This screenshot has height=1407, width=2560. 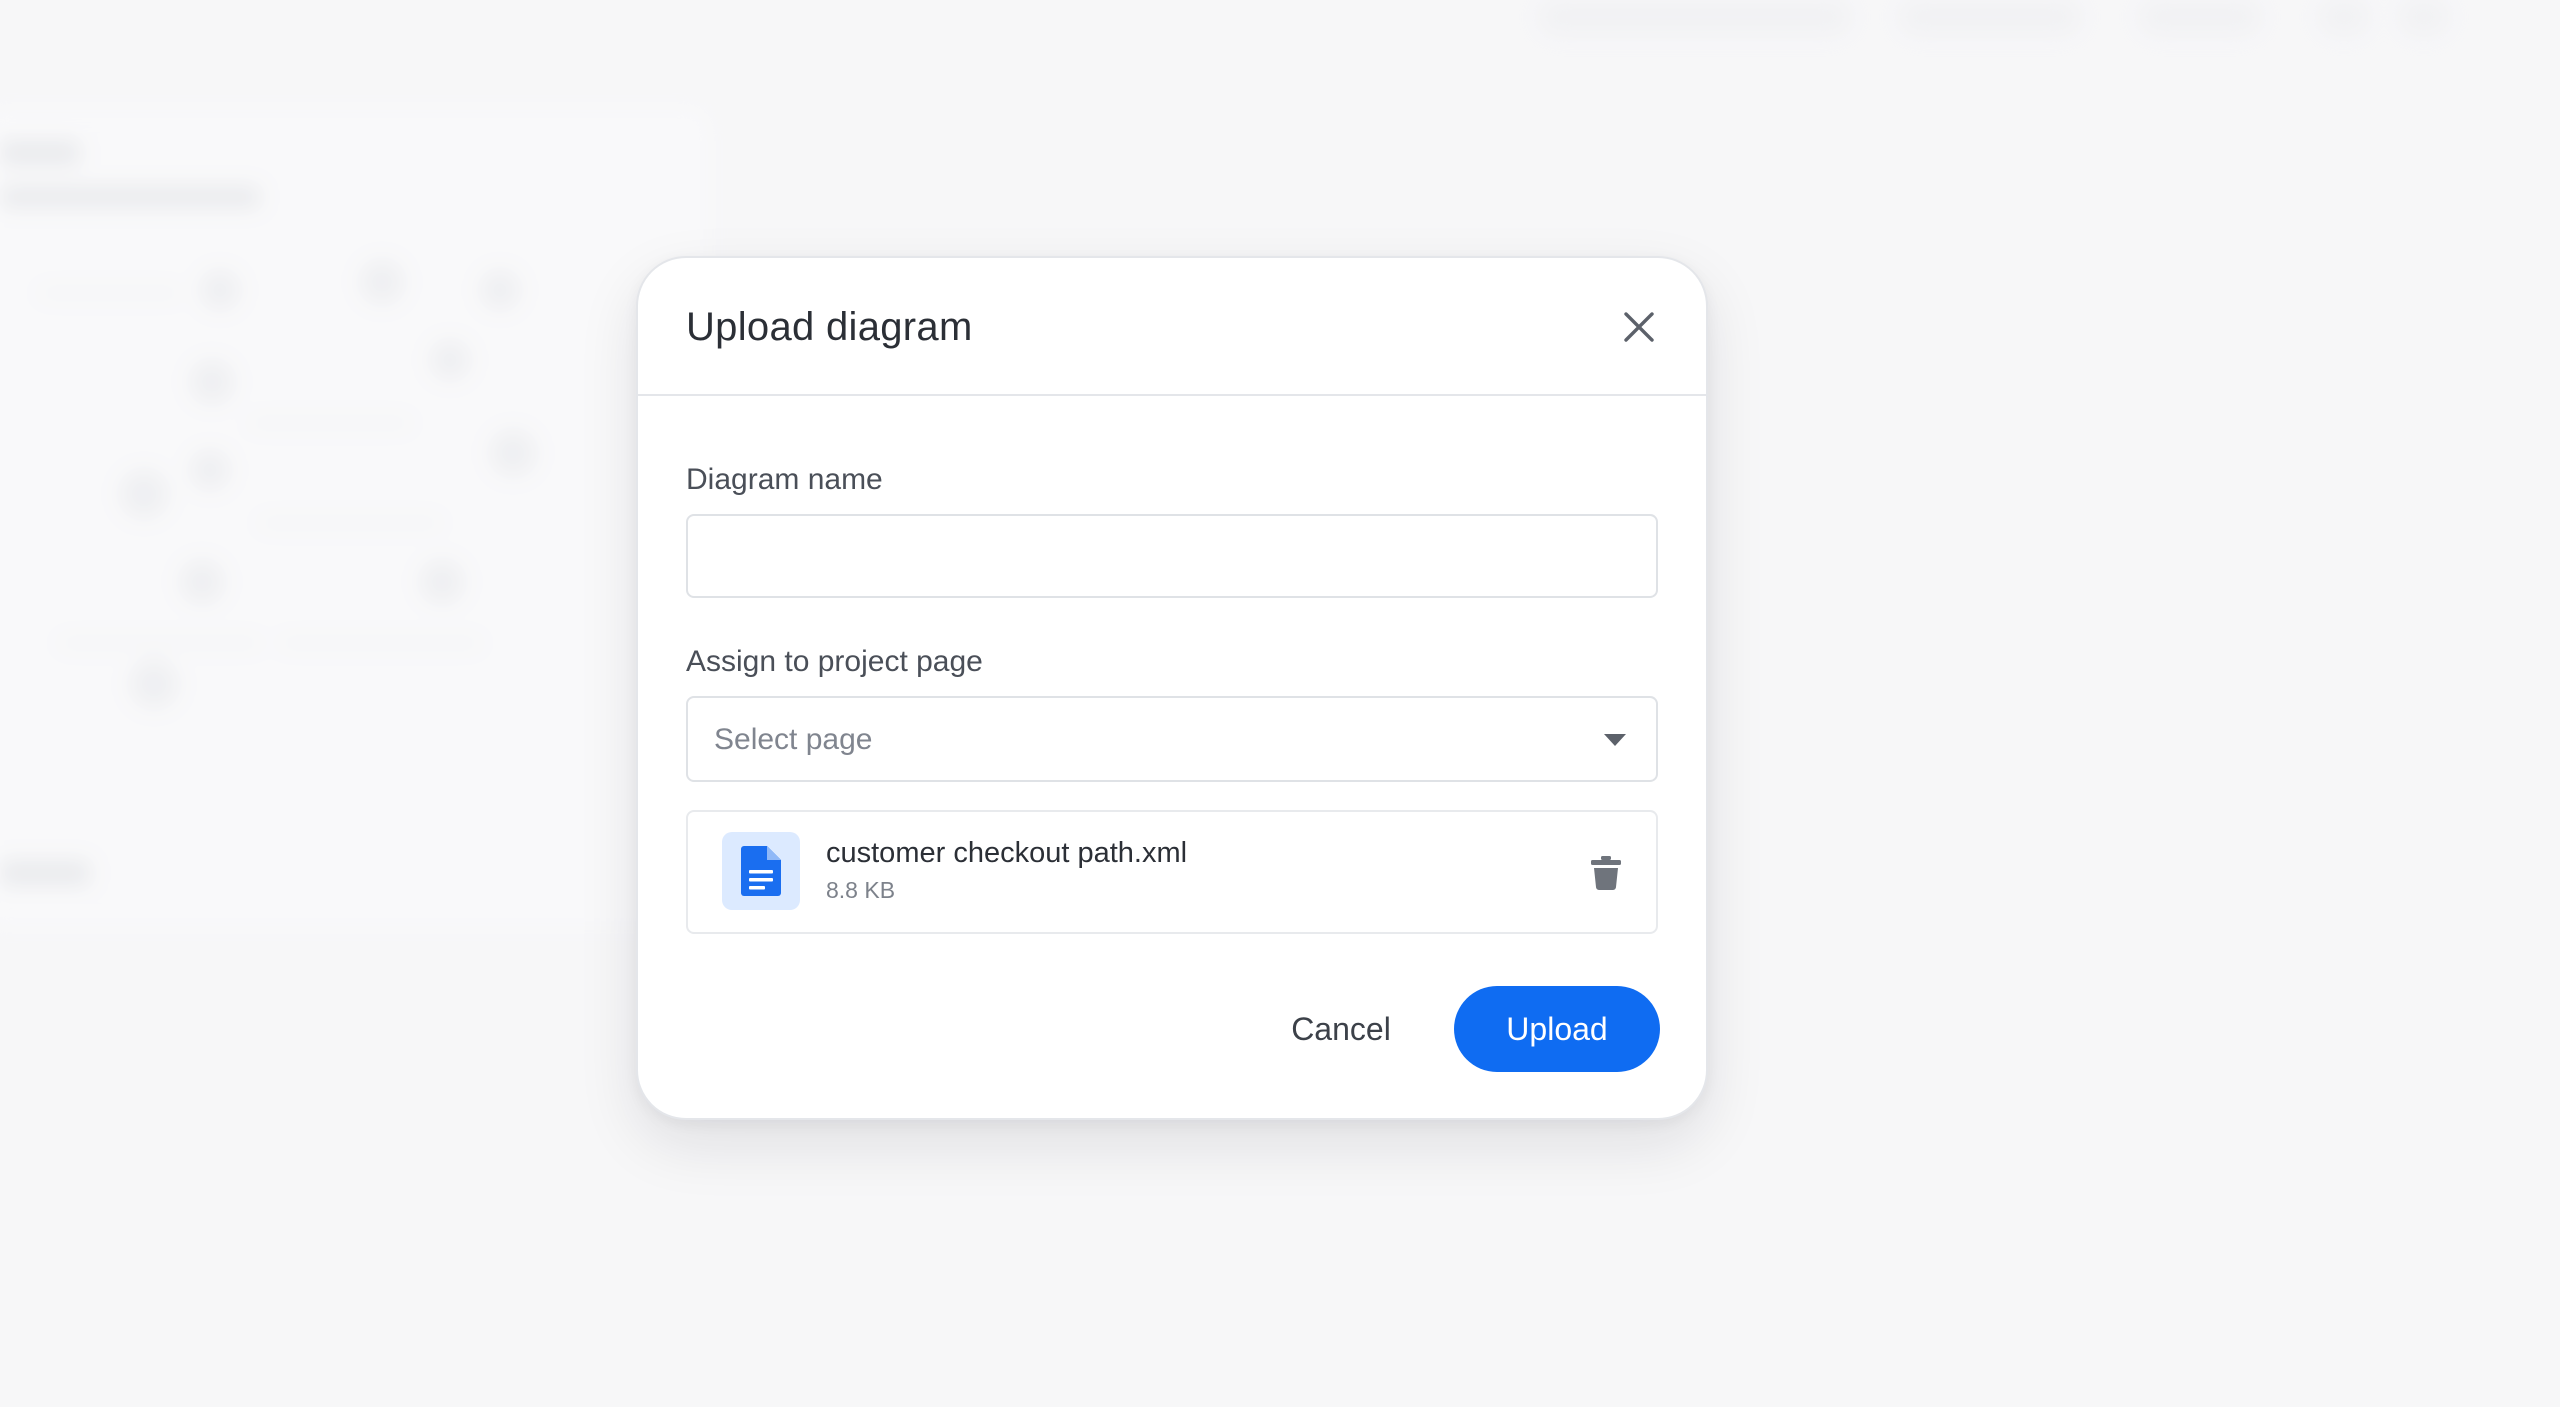 I want to click on document-icon, so click(x=761, y=871).